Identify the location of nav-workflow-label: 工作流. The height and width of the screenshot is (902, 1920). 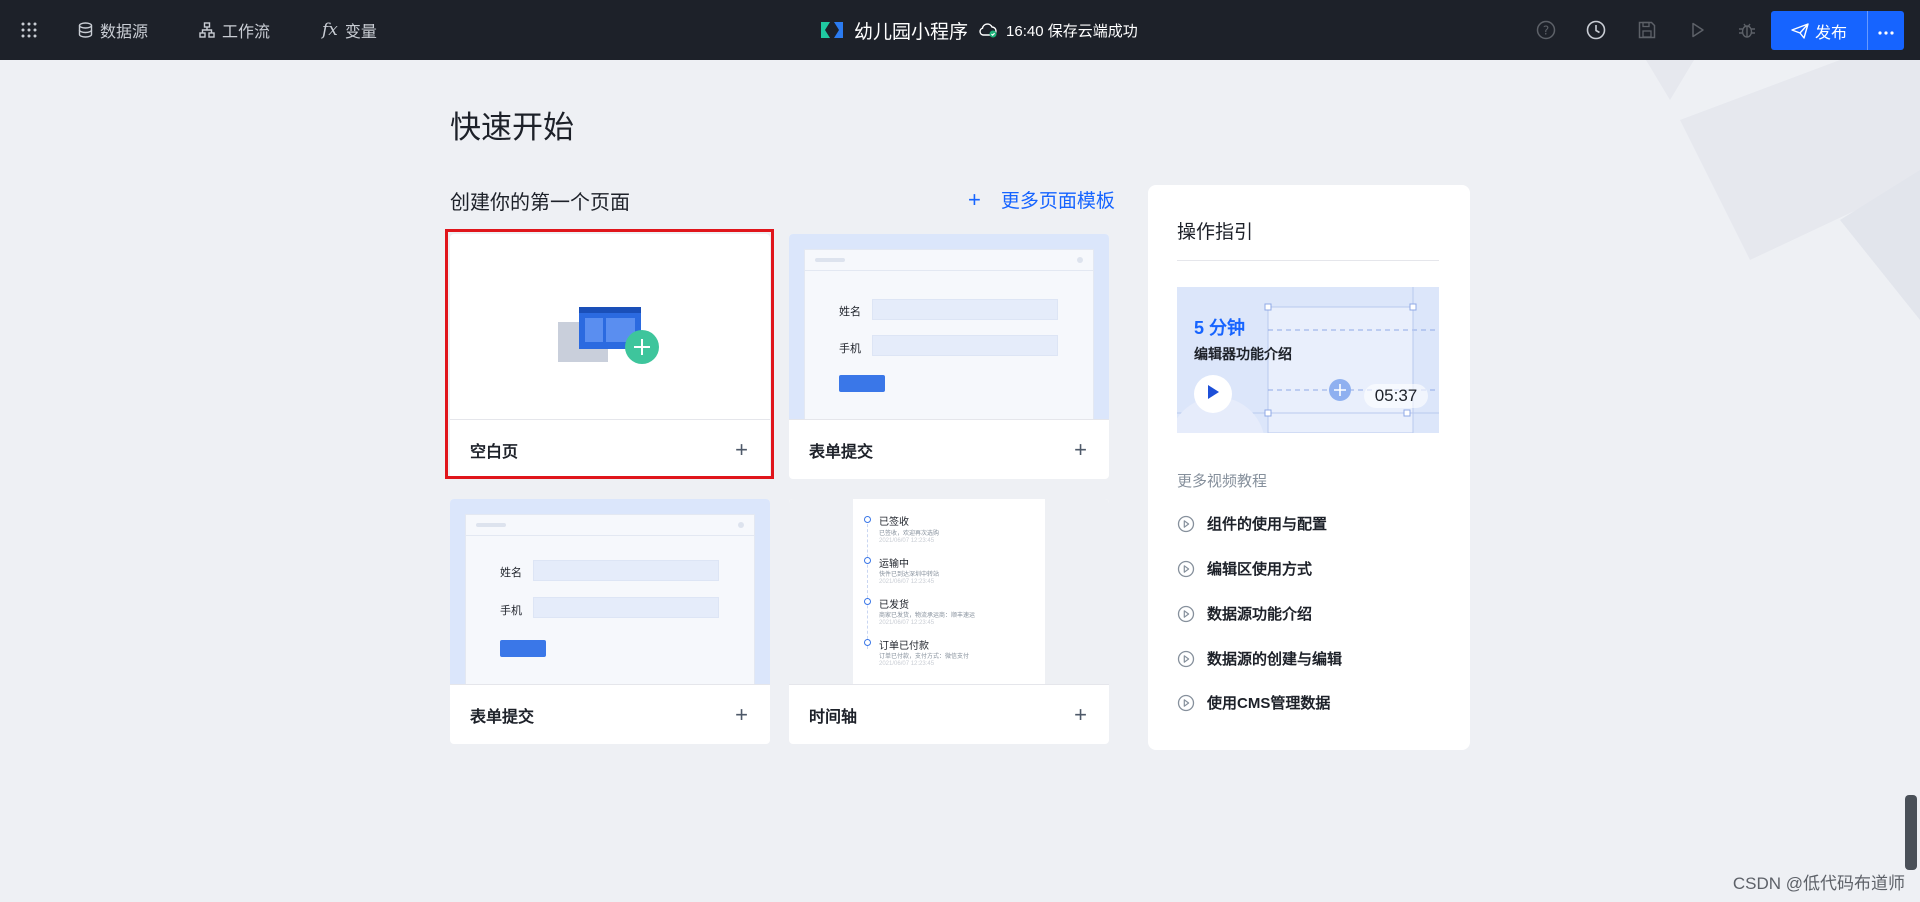
(246, 32).